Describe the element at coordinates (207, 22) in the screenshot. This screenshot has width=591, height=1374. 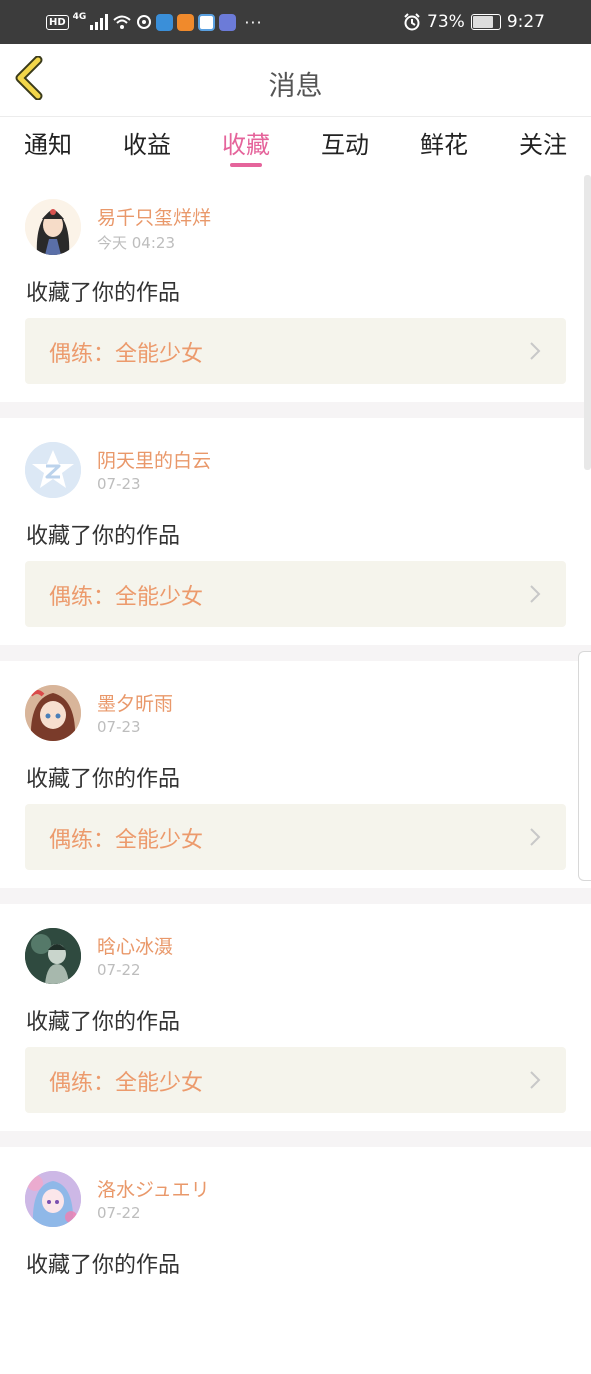
I see `app-icon-white` at that location.